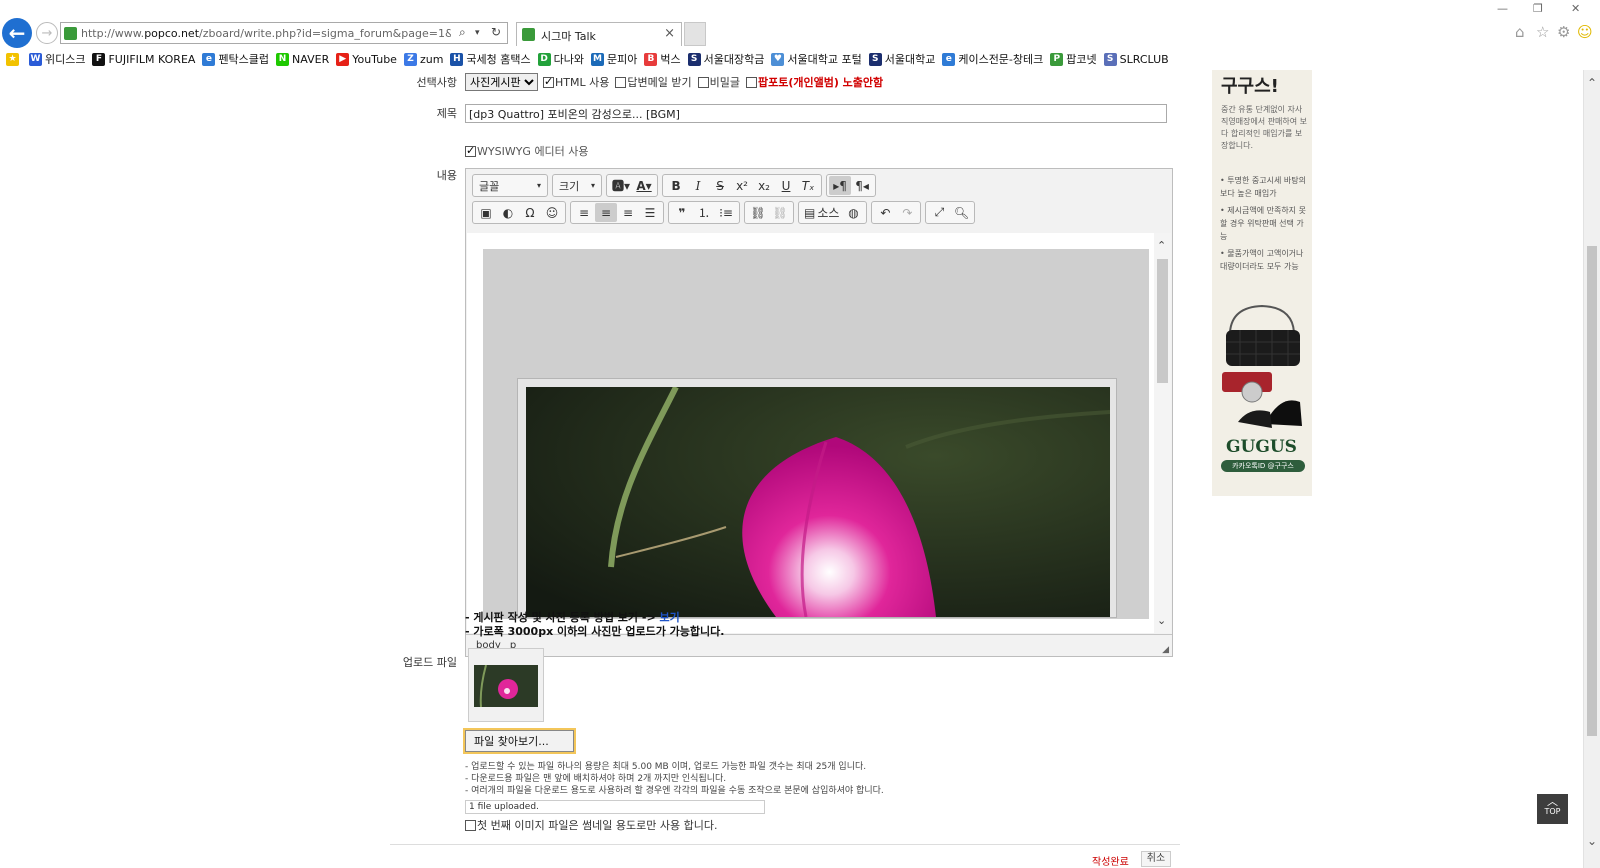 This screenshot has height=868, width=1600. What do you see at coordinates (57, 59) in the screenshot?
I see `bookmark-item: W 위디스크` at bounding box center [57, 59].